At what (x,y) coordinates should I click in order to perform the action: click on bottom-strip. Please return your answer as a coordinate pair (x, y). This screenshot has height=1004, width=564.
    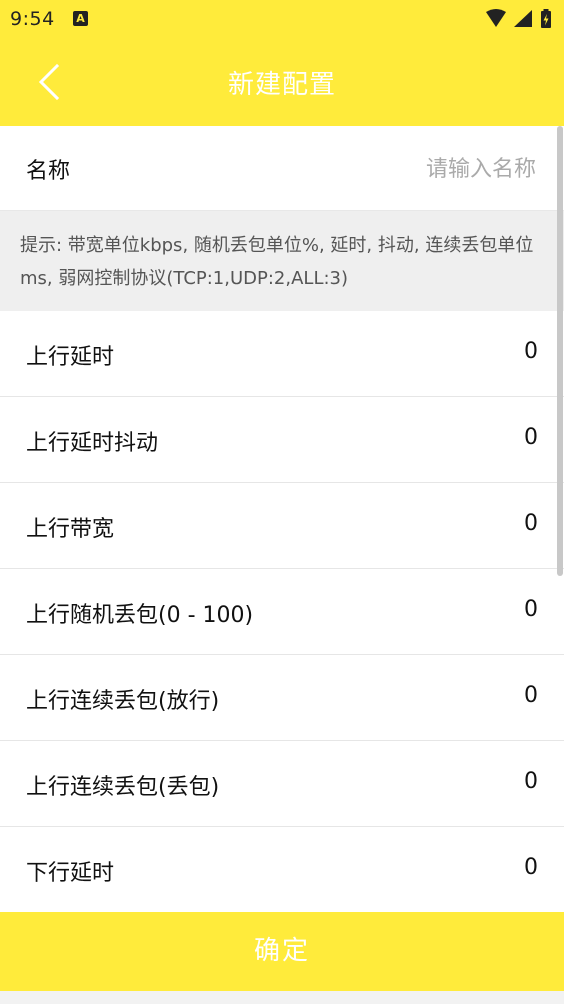
    Looking at the image, I should click on (282, 997).